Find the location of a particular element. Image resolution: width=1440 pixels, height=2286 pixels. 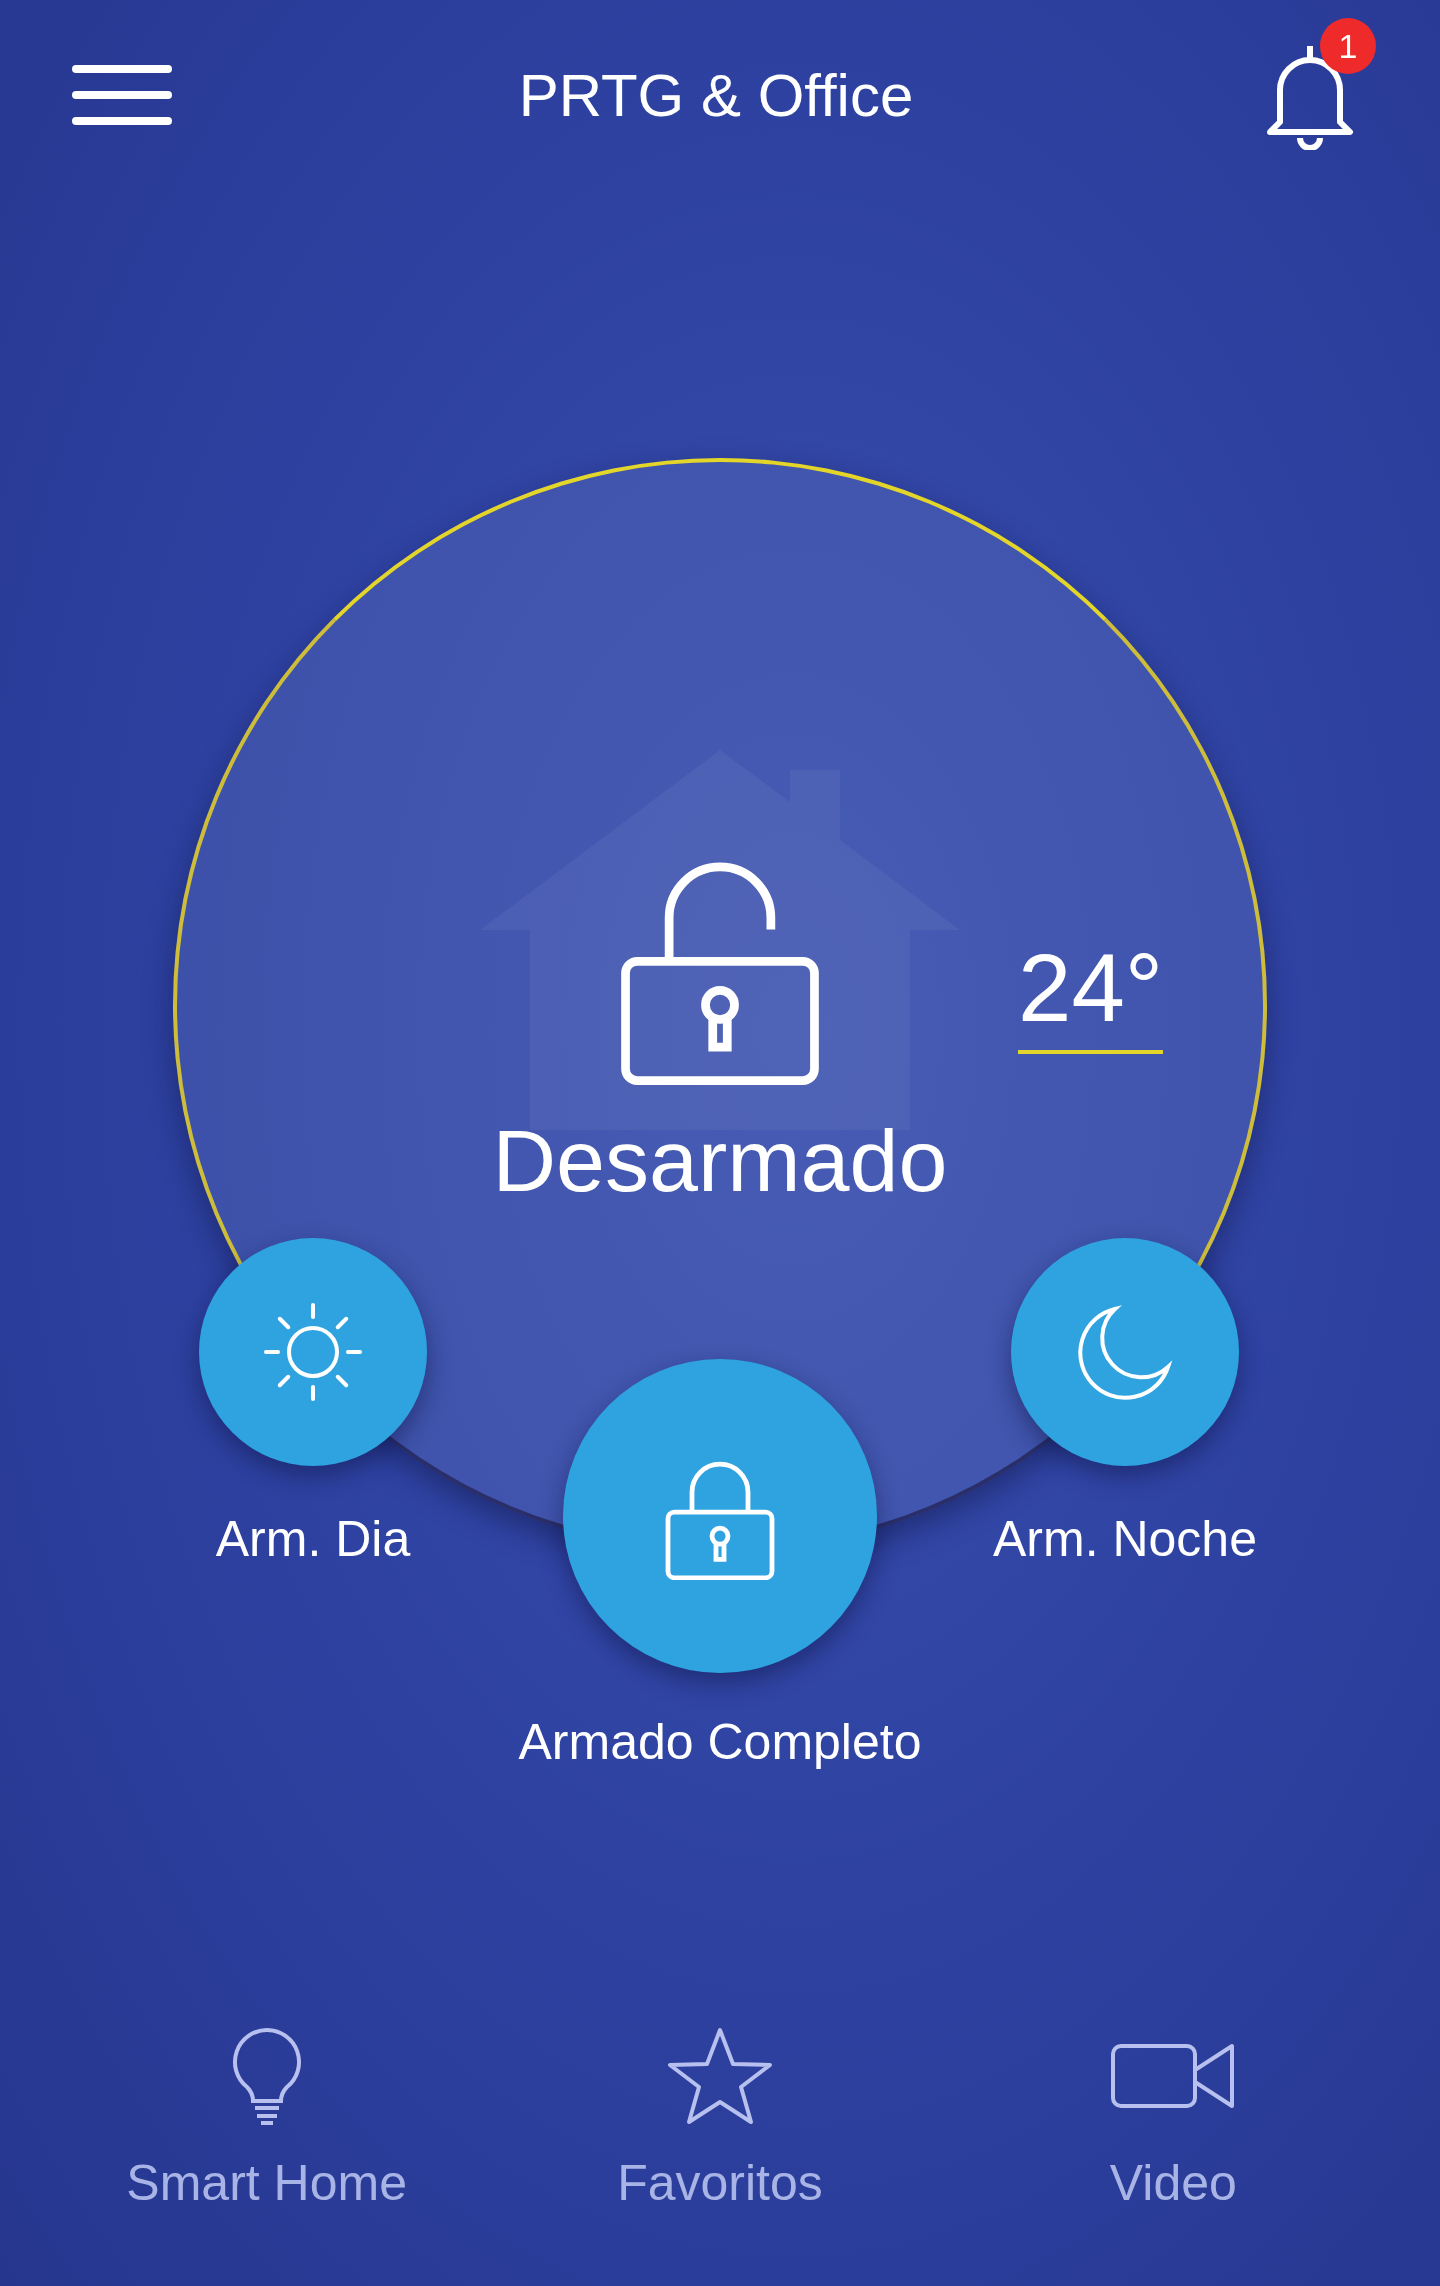

temperature-reading: 24° is located at coordinates (1091, 997).